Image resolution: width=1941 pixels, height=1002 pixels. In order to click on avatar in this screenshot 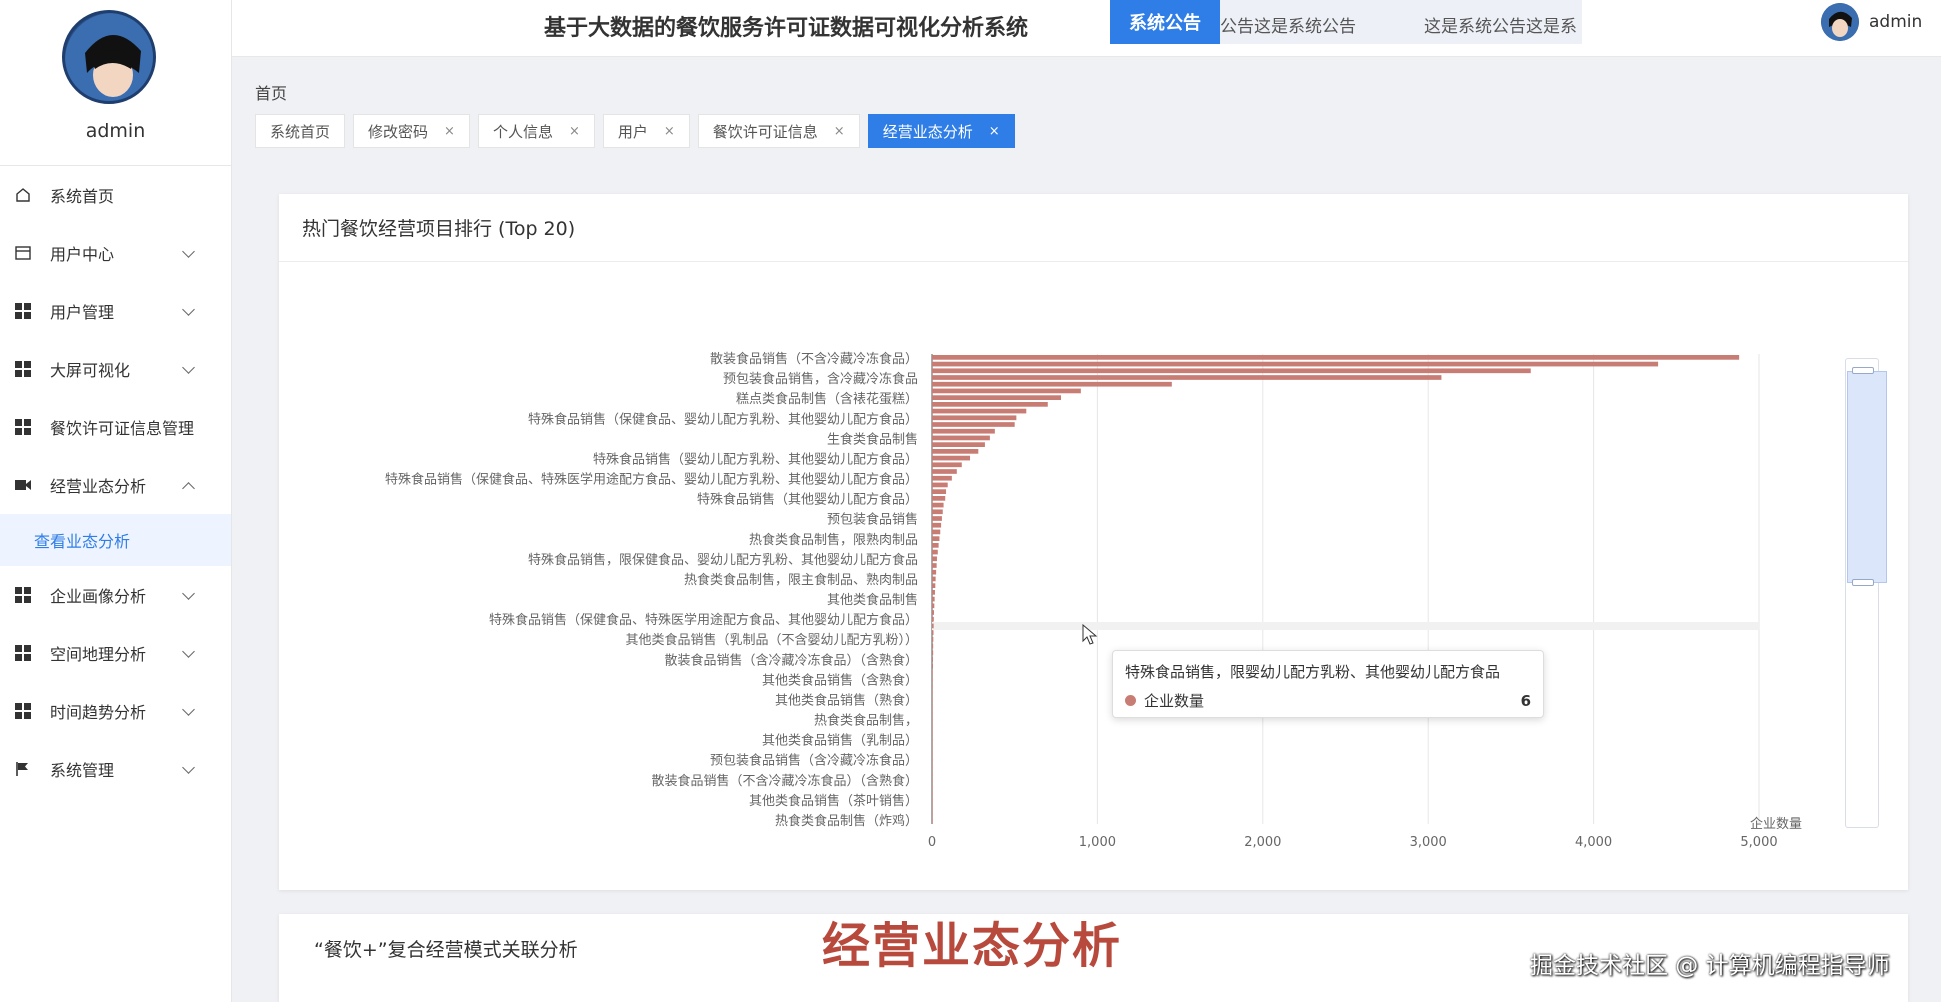, I will do `click(109, 57)`.